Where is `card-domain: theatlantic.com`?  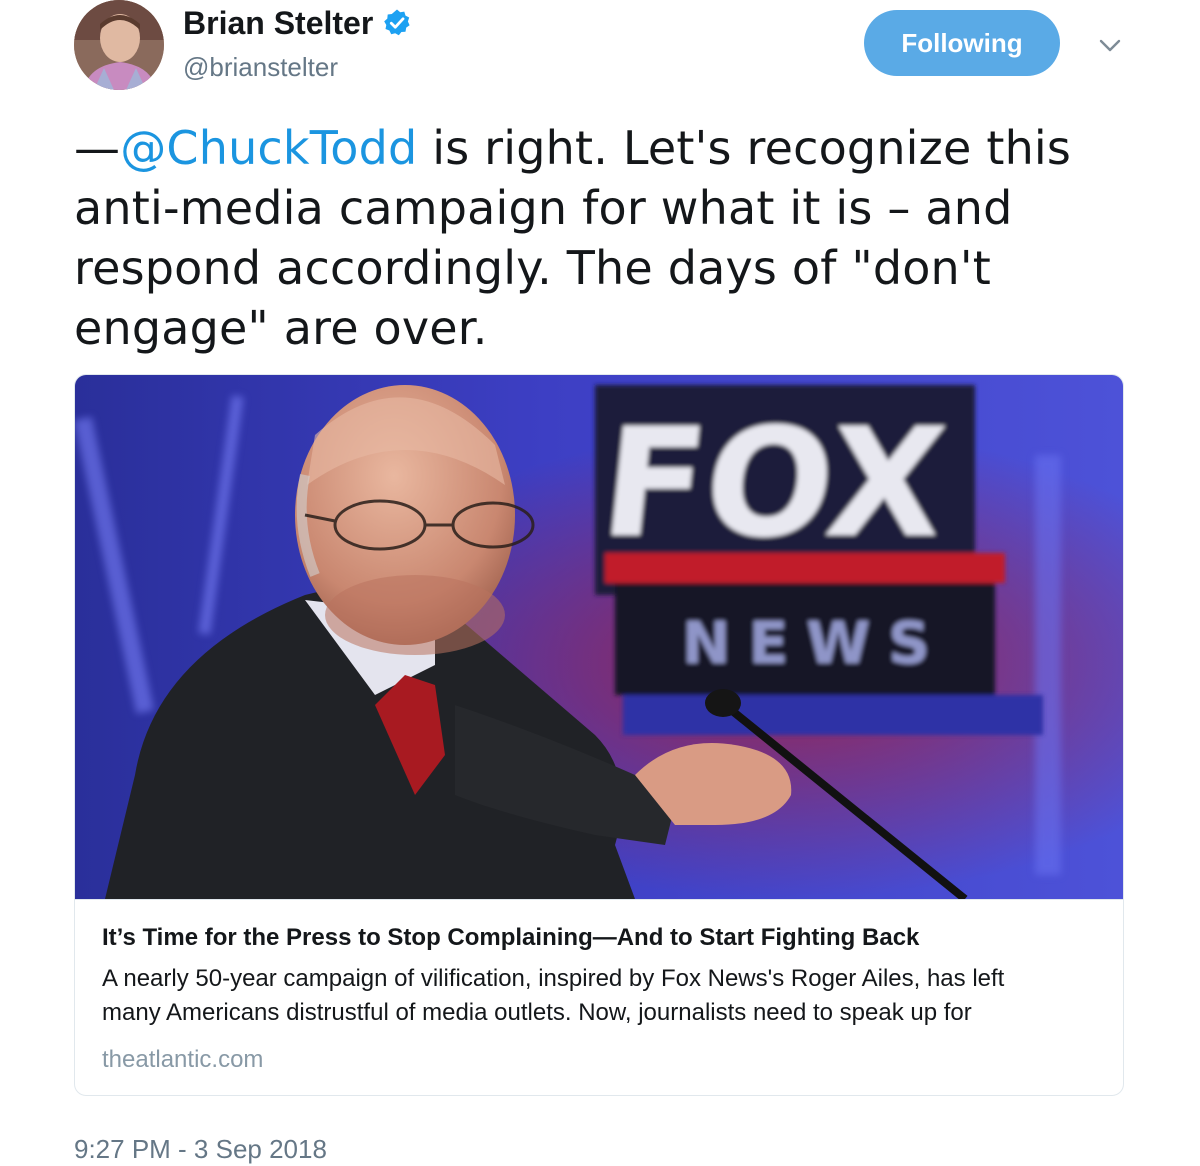
card-domain: theatlantic.com is located at coordinates (182, 1060).